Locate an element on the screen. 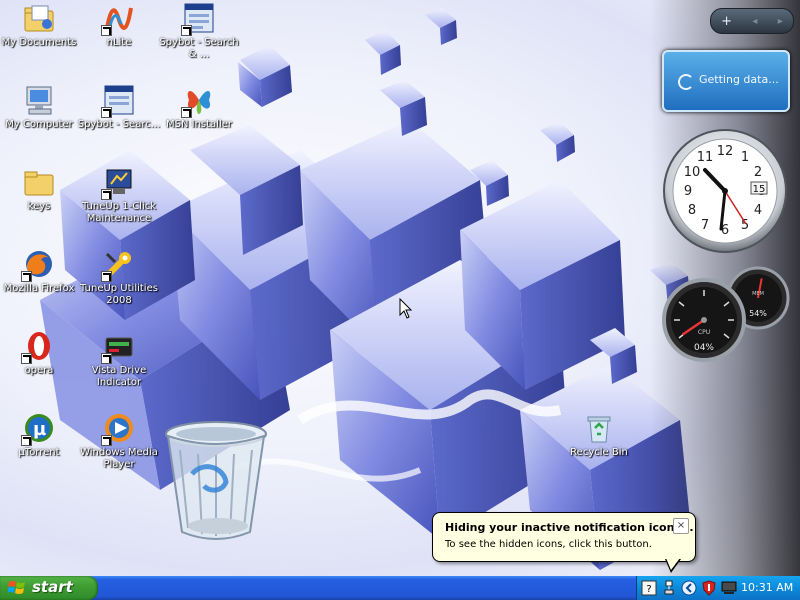 This screenshot has width=800, height=600. gadget-toolbar: + ◂ ▸ is located at coordinates (752, 21).